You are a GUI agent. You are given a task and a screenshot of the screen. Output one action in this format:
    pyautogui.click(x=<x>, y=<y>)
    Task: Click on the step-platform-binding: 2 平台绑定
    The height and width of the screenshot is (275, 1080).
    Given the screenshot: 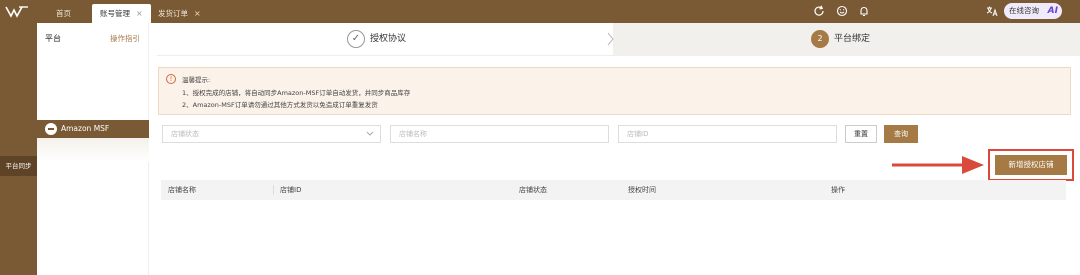 What is the action you would take?
    pyautogui.click(x=840, y=39)
    